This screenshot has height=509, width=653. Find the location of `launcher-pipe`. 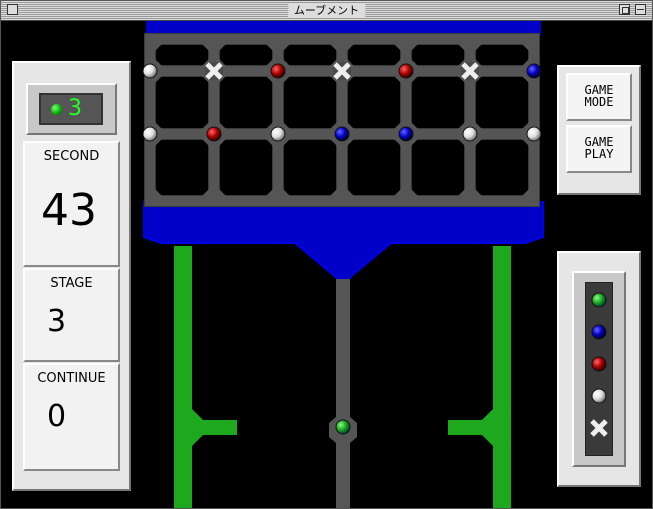

launcher-pipe is located at coordinates (343, 393).